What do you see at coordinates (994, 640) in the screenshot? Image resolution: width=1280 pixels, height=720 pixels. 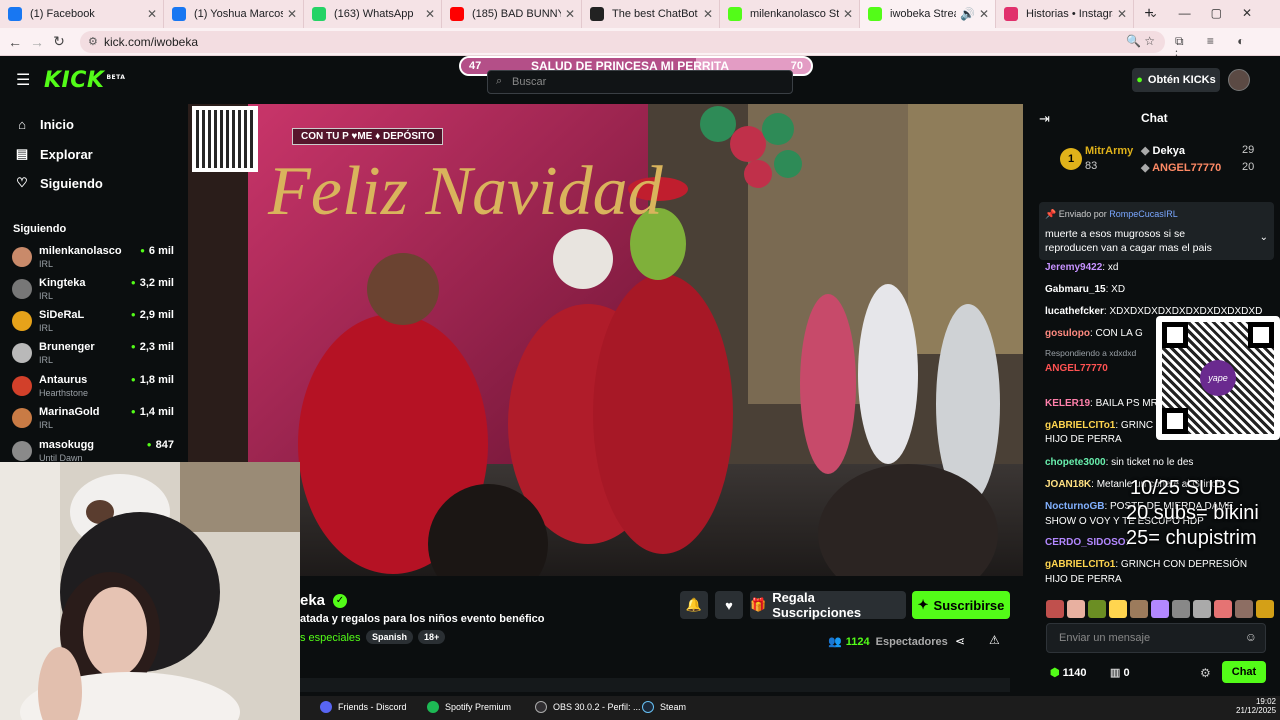 I see `report-icon: ⚠` at bounding box center [994, 640].